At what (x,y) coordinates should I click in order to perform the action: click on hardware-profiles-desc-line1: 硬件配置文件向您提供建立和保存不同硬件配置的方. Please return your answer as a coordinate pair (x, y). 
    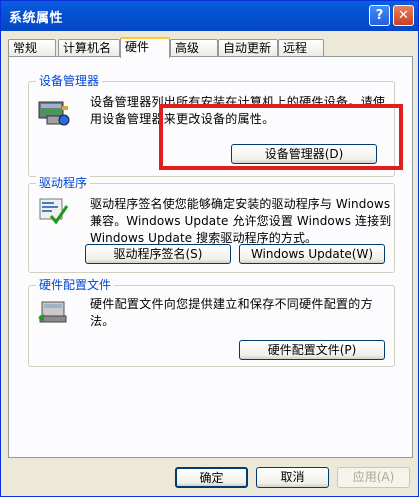
    Looking at the image, I should click on (231, 304).